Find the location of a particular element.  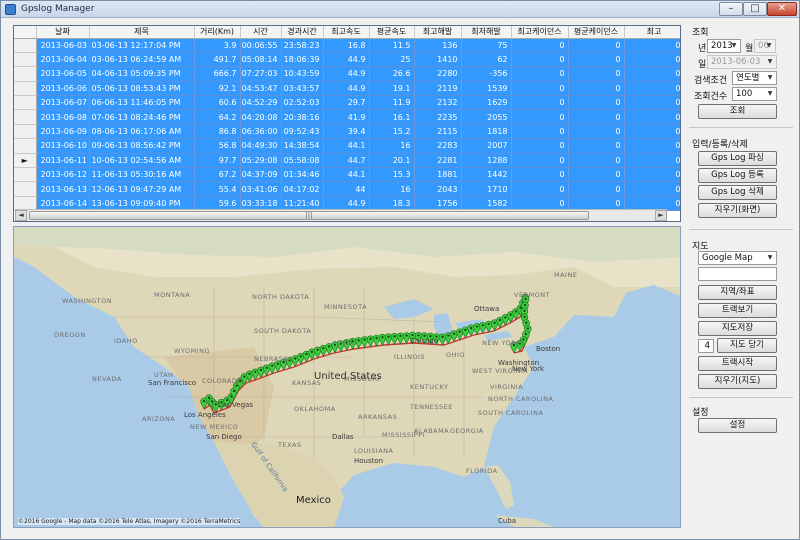

table-cell: 16 is located at coordinates (392, 146).